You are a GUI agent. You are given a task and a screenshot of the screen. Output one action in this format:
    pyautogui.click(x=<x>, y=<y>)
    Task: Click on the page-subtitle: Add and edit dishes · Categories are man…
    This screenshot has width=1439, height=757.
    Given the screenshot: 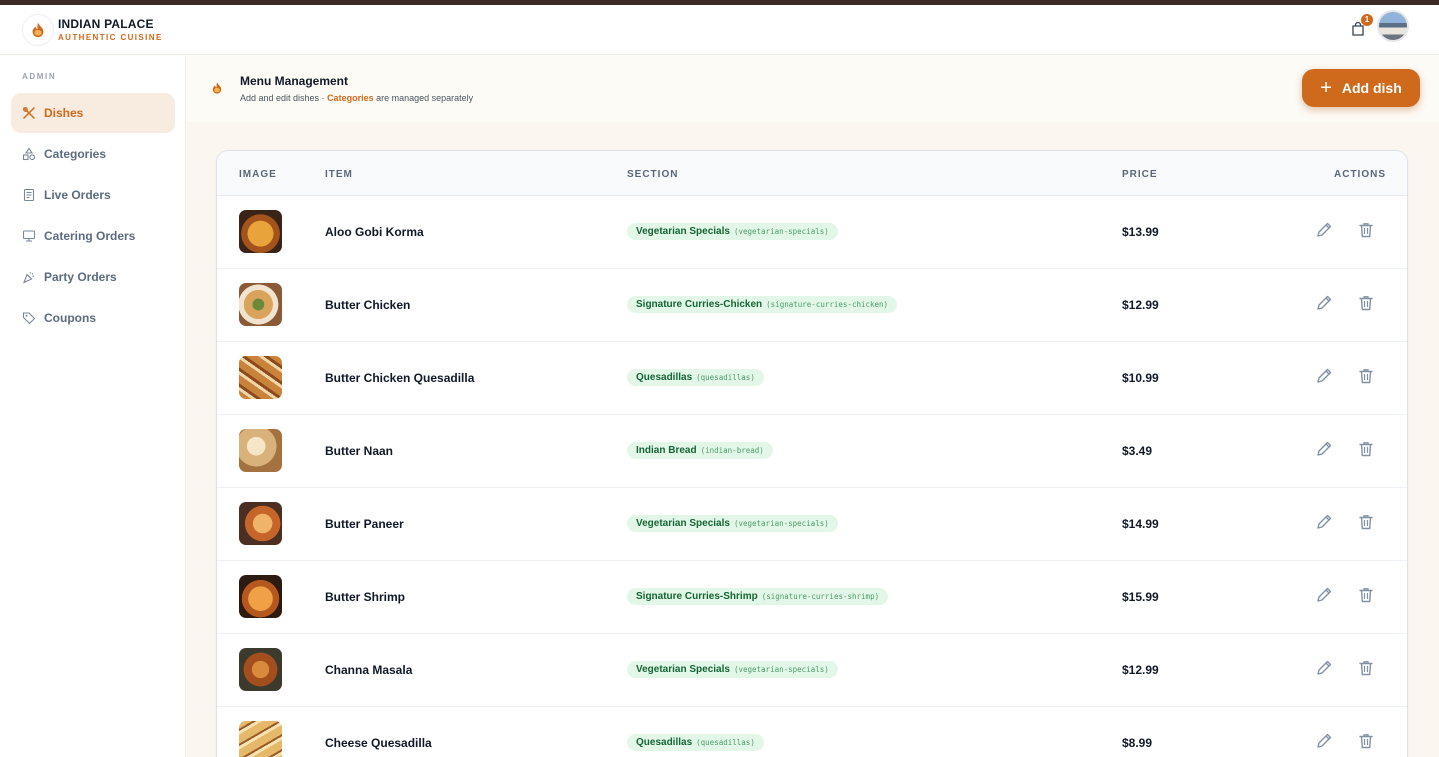 What is the action you would take?
    pyautogui.click(x=356, y=98)
    